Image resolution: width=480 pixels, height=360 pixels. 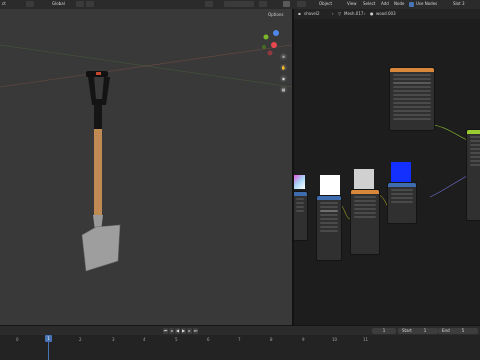 What do you see at coordinates (364, 179) in the screenshot?
I see `grey-preview` at bounding box center [364, 179].